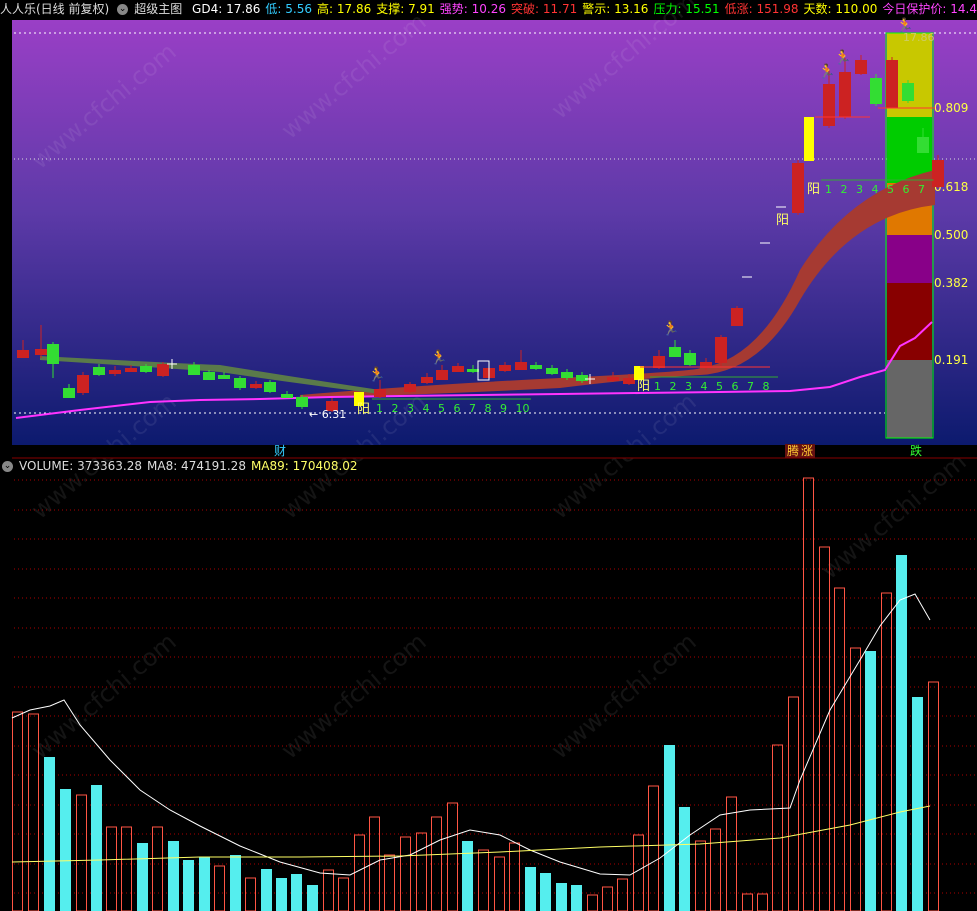 The image size is (977, 911). What do you see at coordinates (304, 466) in the screenshot?
I see `volume-field: MA89: 170408.02` at bounding box center [304, 466].